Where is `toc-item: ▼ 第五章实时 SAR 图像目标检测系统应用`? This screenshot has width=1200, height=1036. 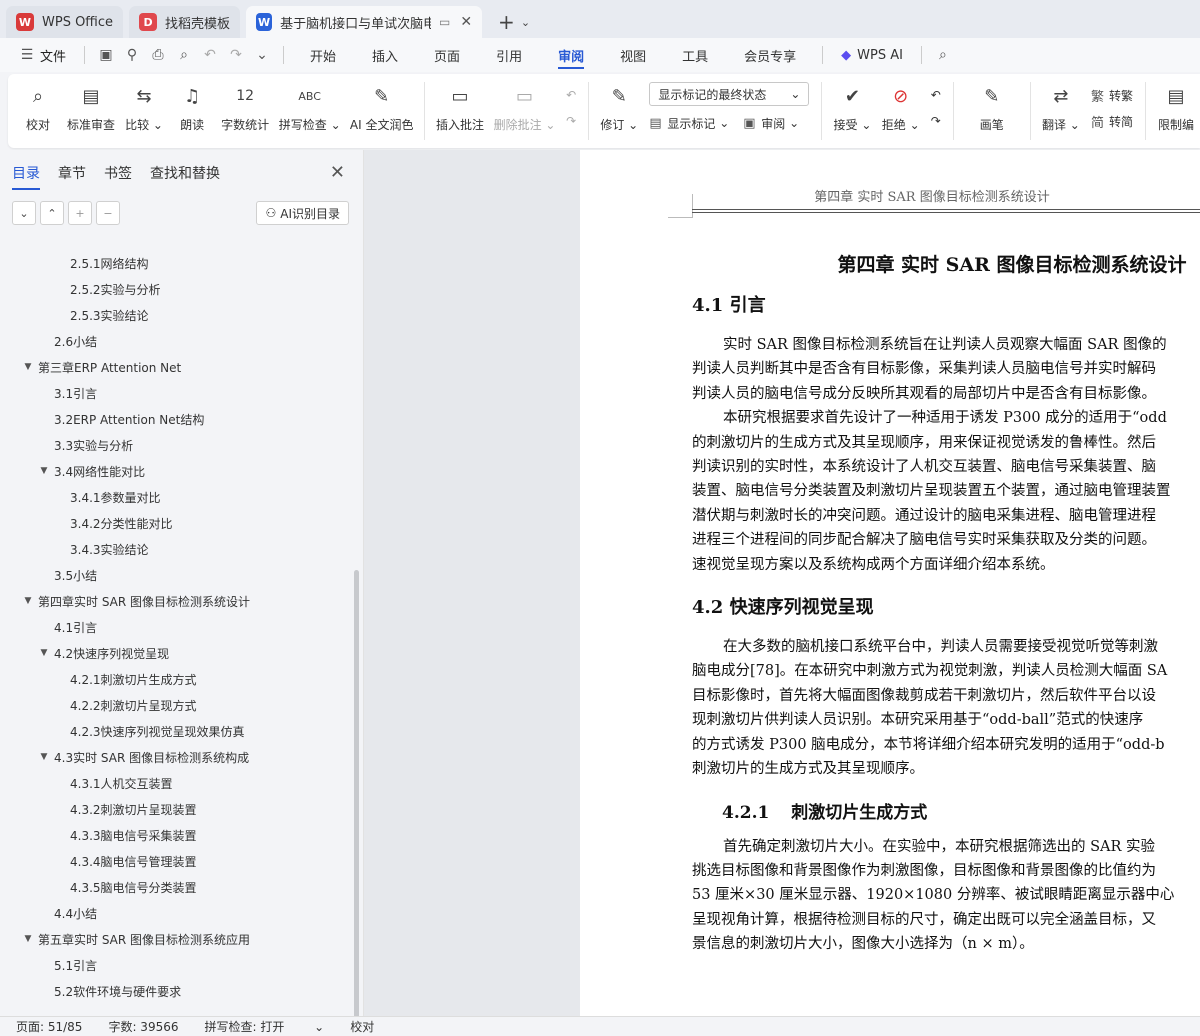 toc-item: ▼ 第五章实时 SAR 图像目标检测系统应用 is located at coordinates (177, 939).